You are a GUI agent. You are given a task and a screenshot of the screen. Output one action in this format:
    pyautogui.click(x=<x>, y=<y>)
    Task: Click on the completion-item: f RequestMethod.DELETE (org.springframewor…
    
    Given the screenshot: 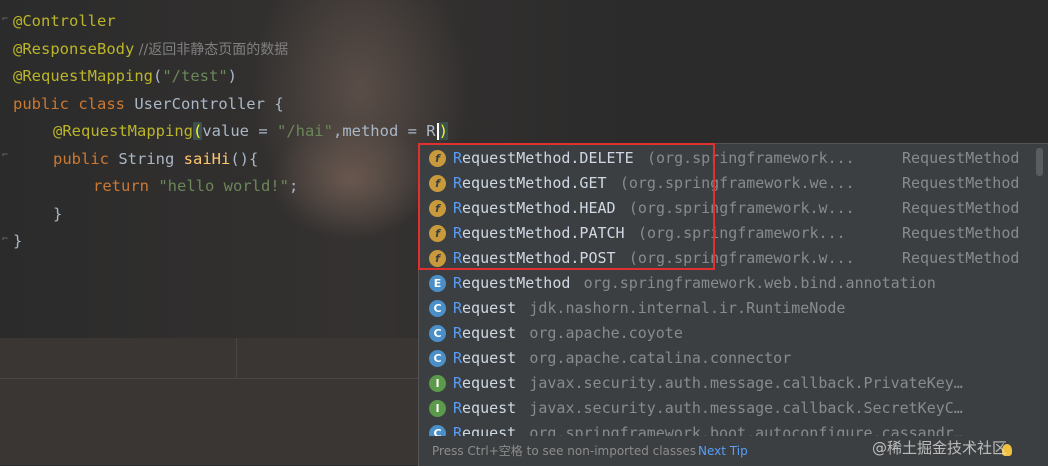 What is the action you would take?
    pyautogui.click(x=733, y=158)
    